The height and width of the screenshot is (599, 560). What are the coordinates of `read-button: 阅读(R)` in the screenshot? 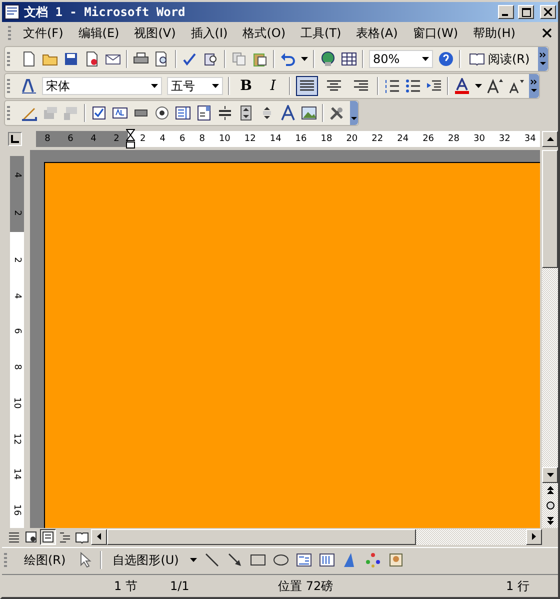 It's located at (499, 59).